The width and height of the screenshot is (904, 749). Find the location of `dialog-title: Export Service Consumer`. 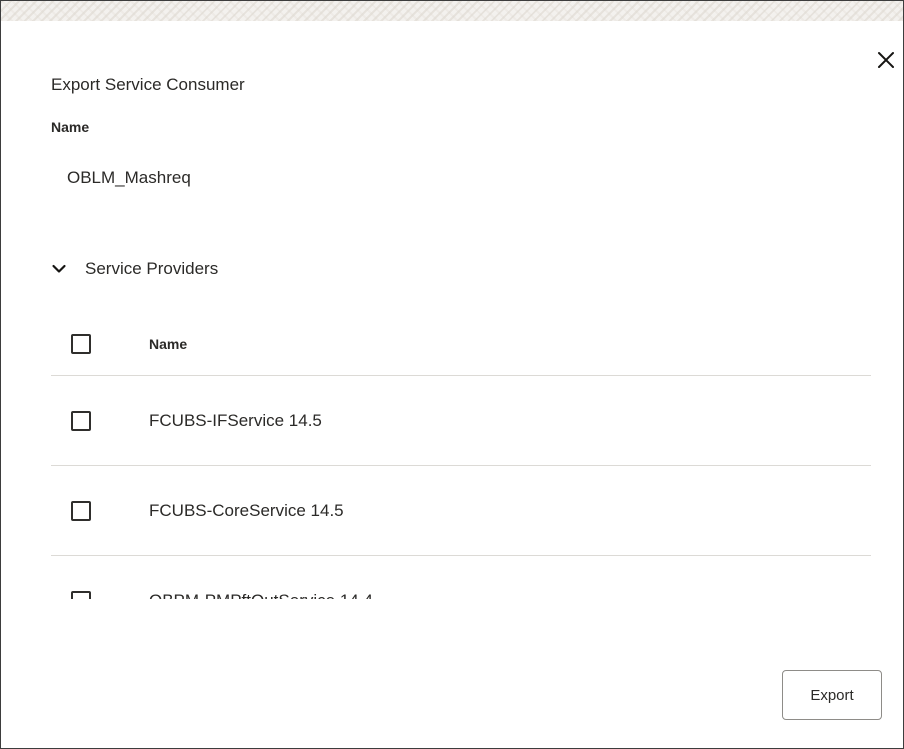

dialog-title: Export Service Consumer is located at coordinates (148, 84).